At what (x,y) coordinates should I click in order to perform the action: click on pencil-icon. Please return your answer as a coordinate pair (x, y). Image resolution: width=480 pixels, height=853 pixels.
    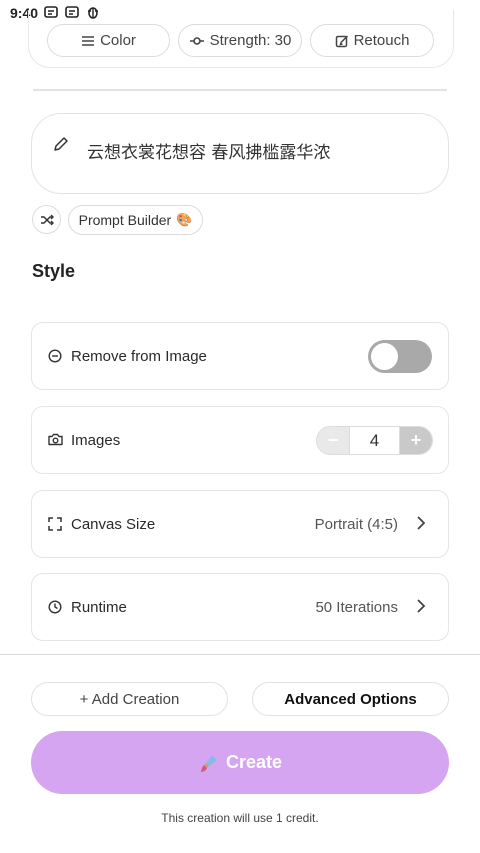
    Looking at the image, I should click on (61, 144).